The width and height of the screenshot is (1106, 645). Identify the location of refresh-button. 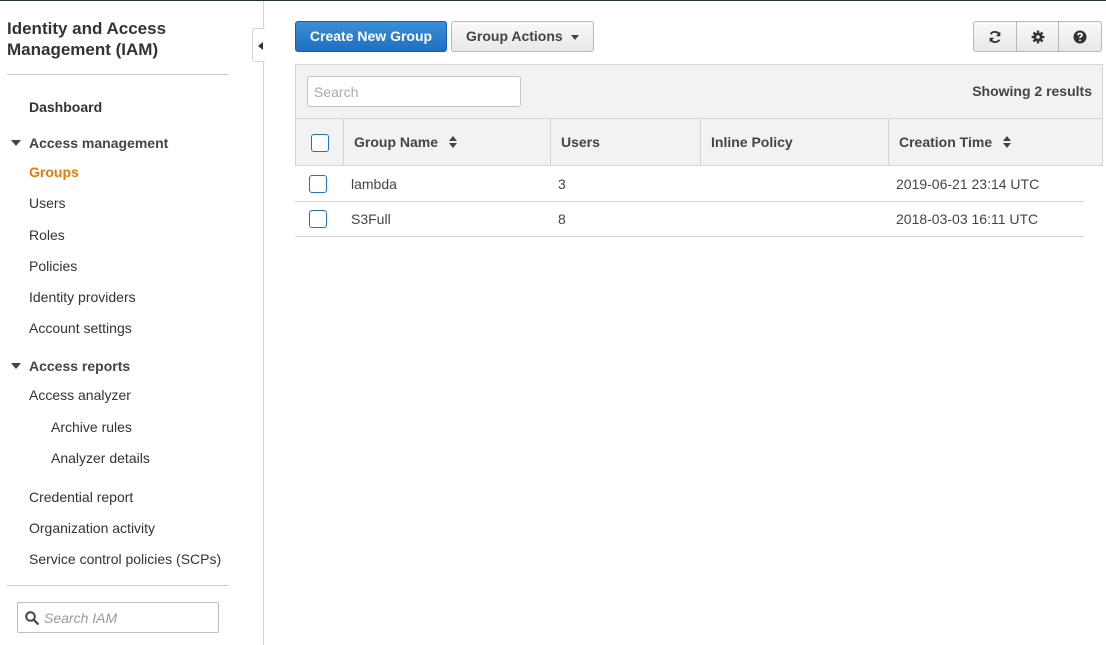
(995, 36).